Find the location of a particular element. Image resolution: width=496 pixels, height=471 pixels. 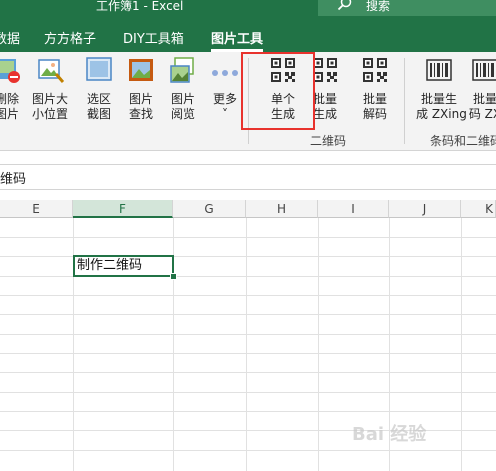

button-label: 删除 is located at coordinates (9, 99).